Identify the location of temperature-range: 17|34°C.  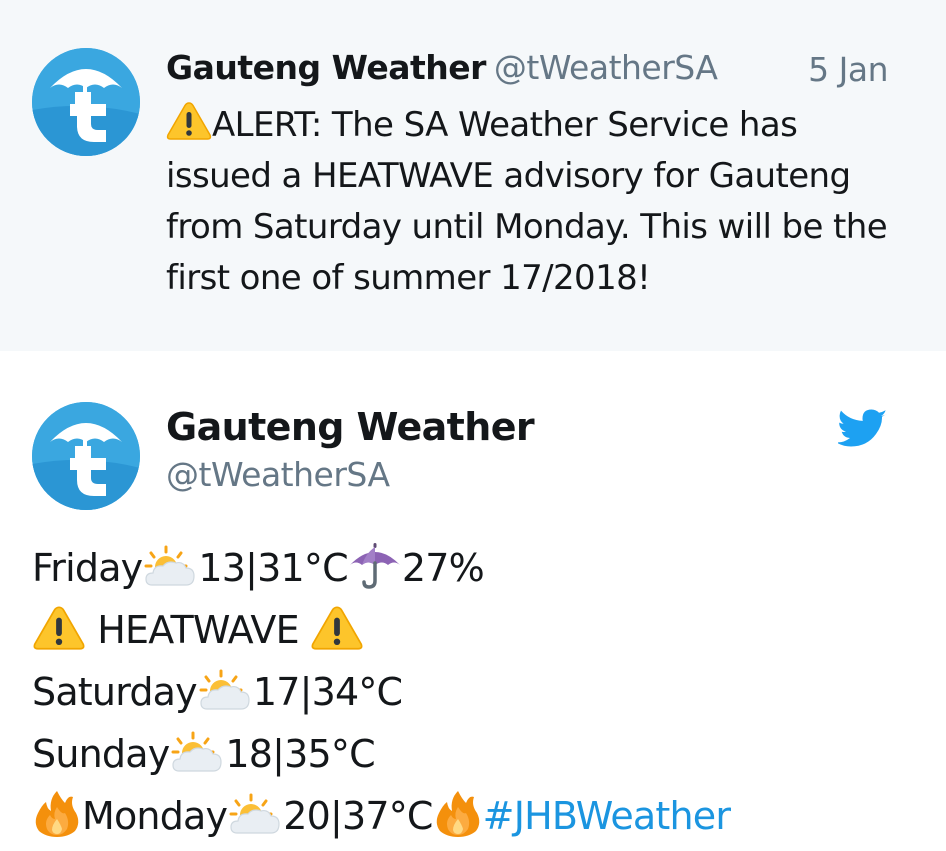
(327, 692).